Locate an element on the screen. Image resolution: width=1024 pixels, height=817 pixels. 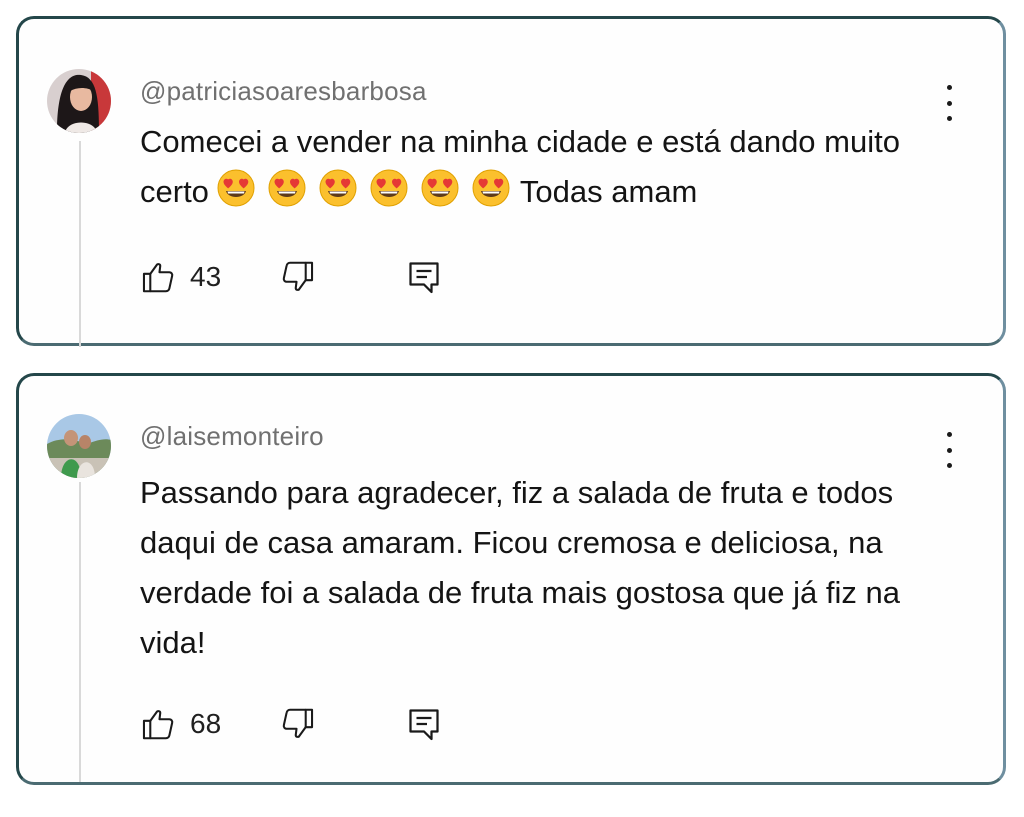
comment-author: @patriciasoaresbarbosa is located at coordinates (283, 91).